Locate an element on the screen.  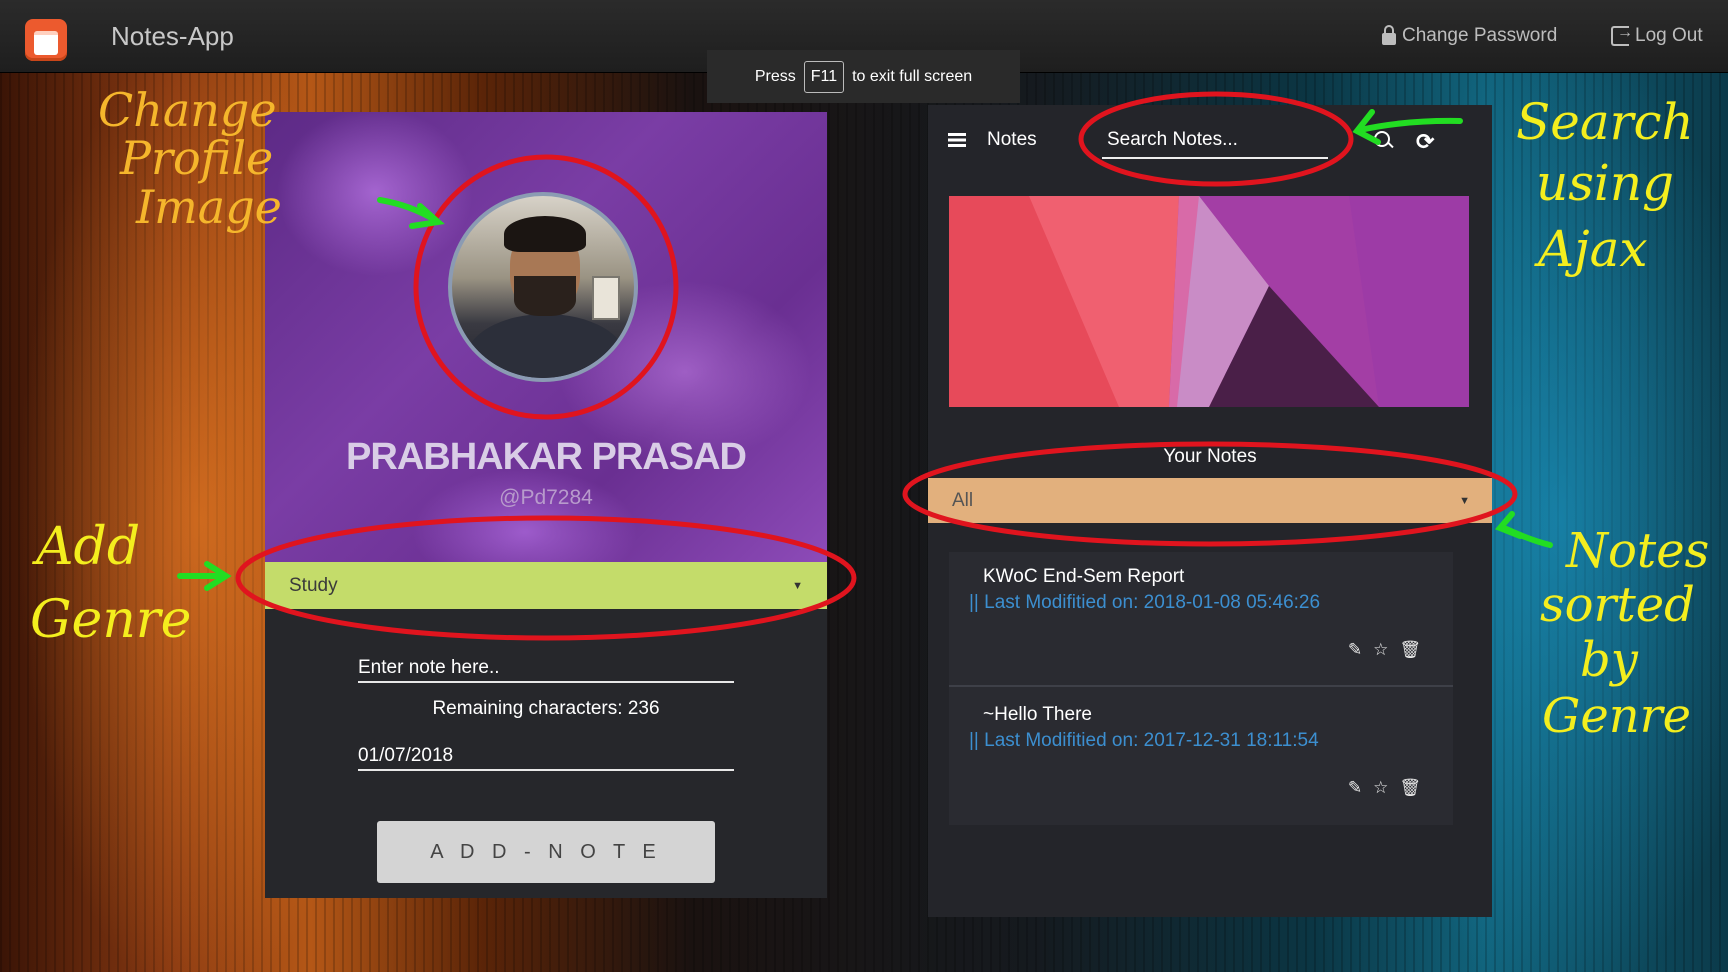
change-profile-annotation: Change Profile Image is located at coordinates (190, 158).